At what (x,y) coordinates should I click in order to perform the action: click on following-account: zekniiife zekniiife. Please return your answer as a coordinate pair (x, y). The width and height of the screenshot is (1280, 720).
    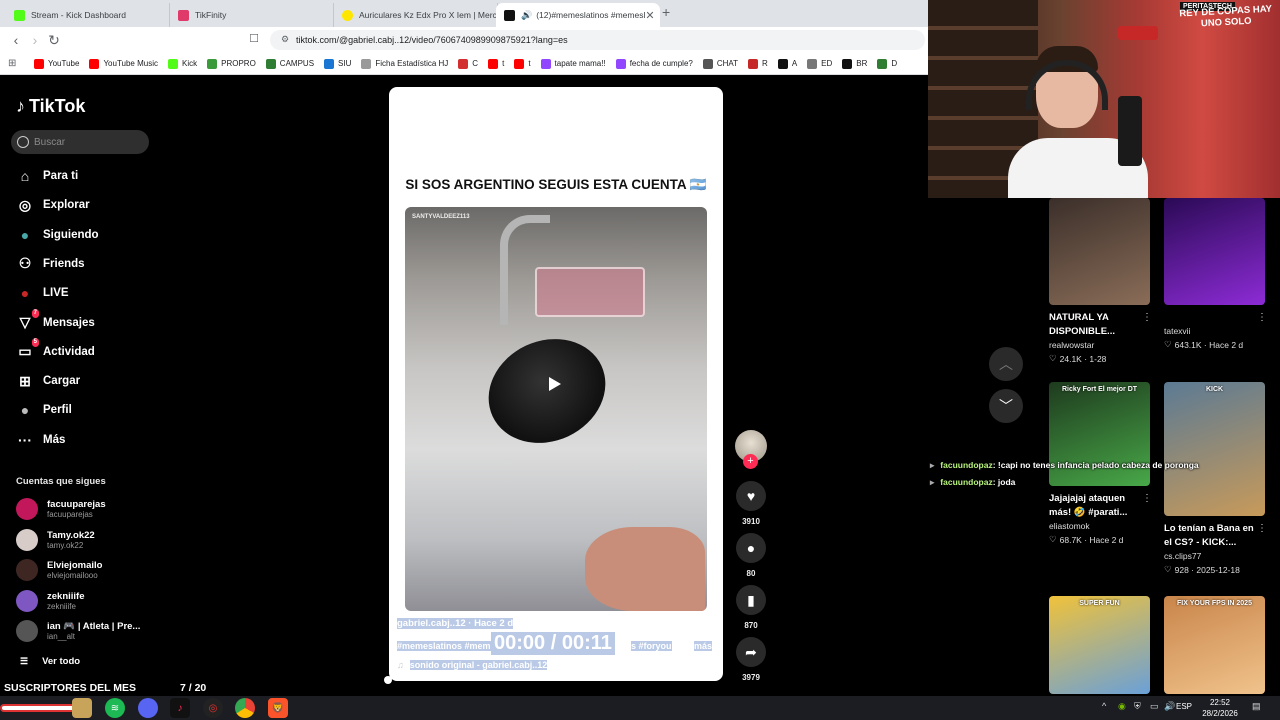
    Looking at the image, I should click on (50, 600).